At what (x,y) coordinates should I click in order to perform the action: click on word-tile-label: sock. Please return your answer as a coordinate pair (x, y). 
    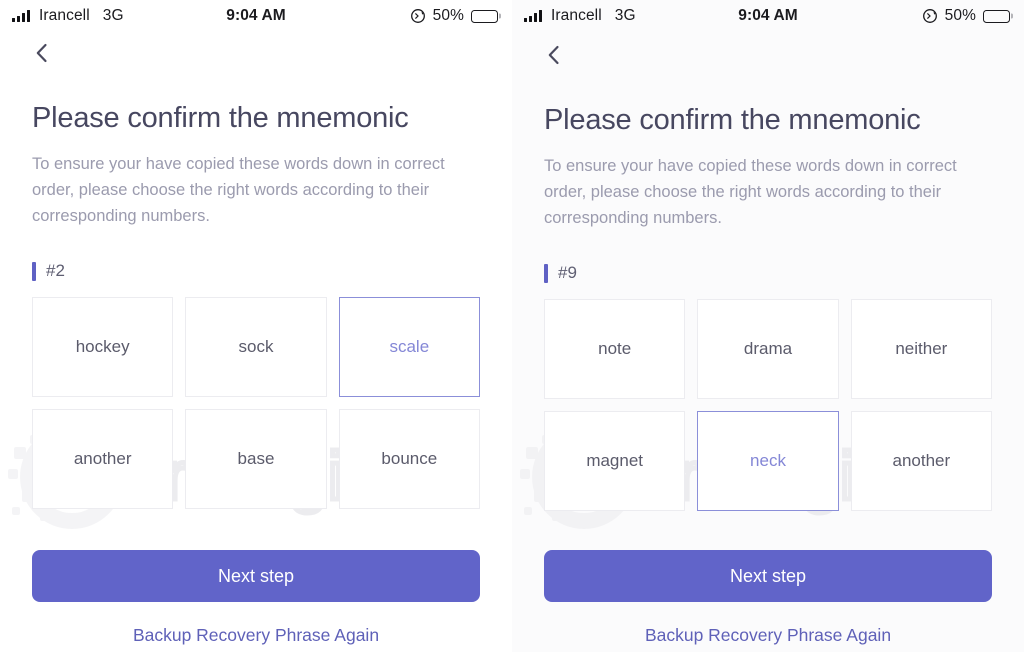
    Looking at the image, I should click on (256, 346).